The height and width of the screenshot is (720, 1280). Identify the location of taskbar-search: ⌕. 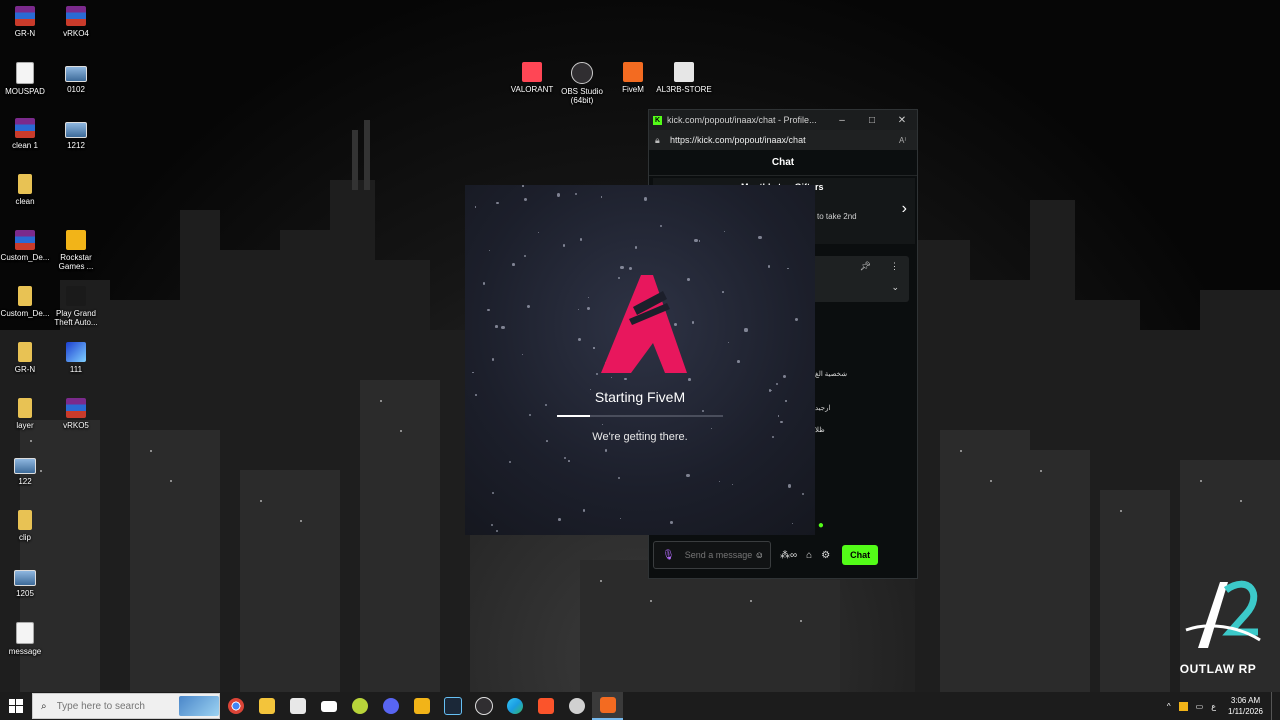
(126, 706).